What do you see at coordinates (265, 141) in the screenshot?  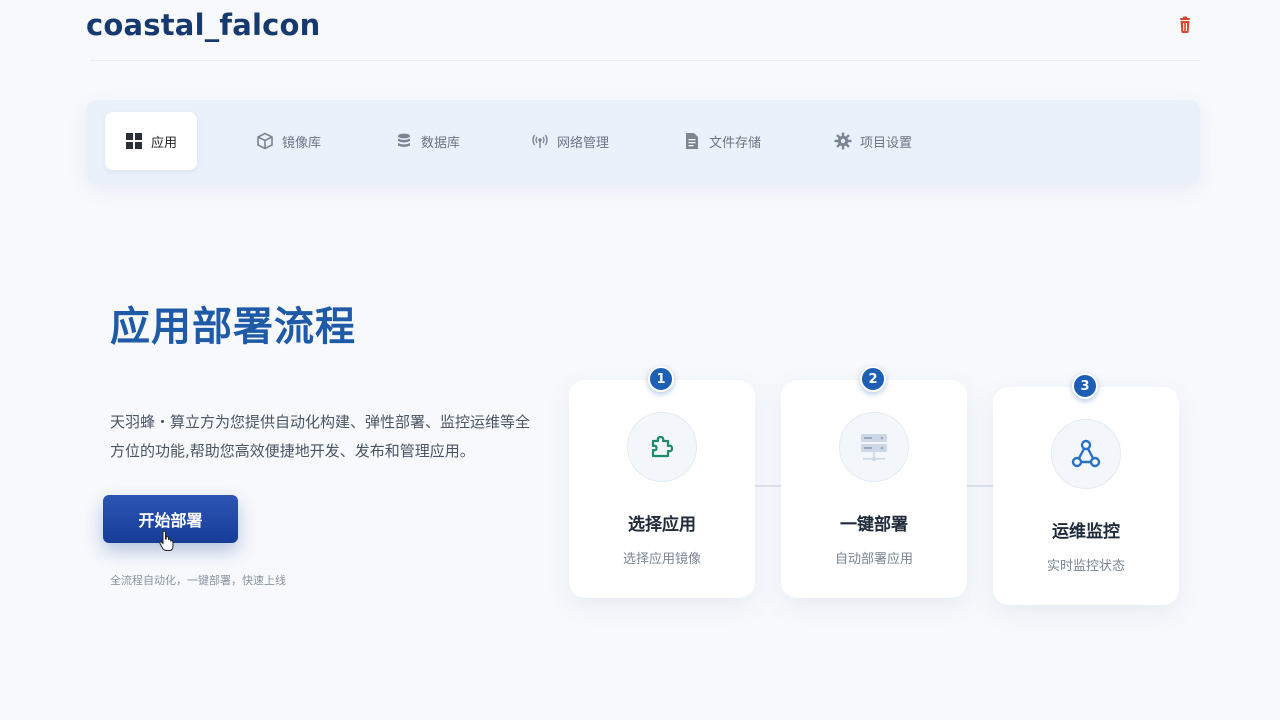 I see `cube-icon` at bounding box center [265, 141].